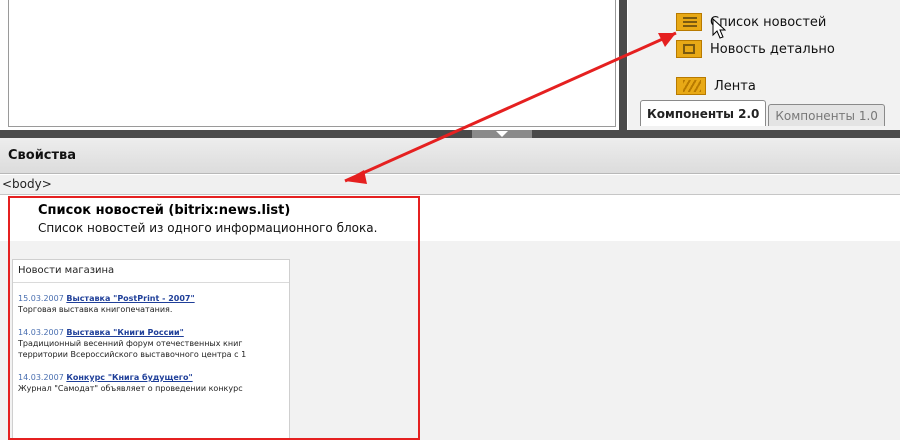  What do you see at coordinates (719, 28) in the screenshot?
I see `mouse-pointer-icon` at bounding box center [719, 28].